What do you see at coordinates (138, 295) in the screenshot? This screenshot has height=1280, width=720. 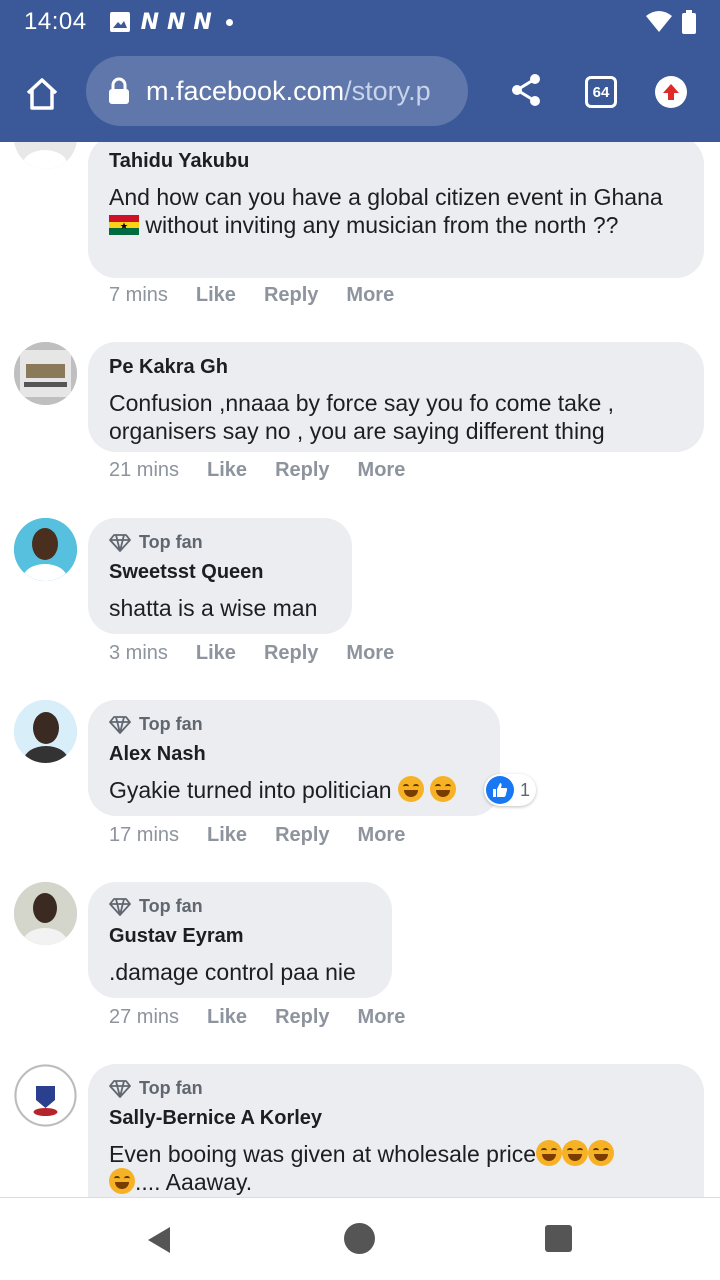 I see `comment-time: 7 mins` at bounding box center [138, 295].